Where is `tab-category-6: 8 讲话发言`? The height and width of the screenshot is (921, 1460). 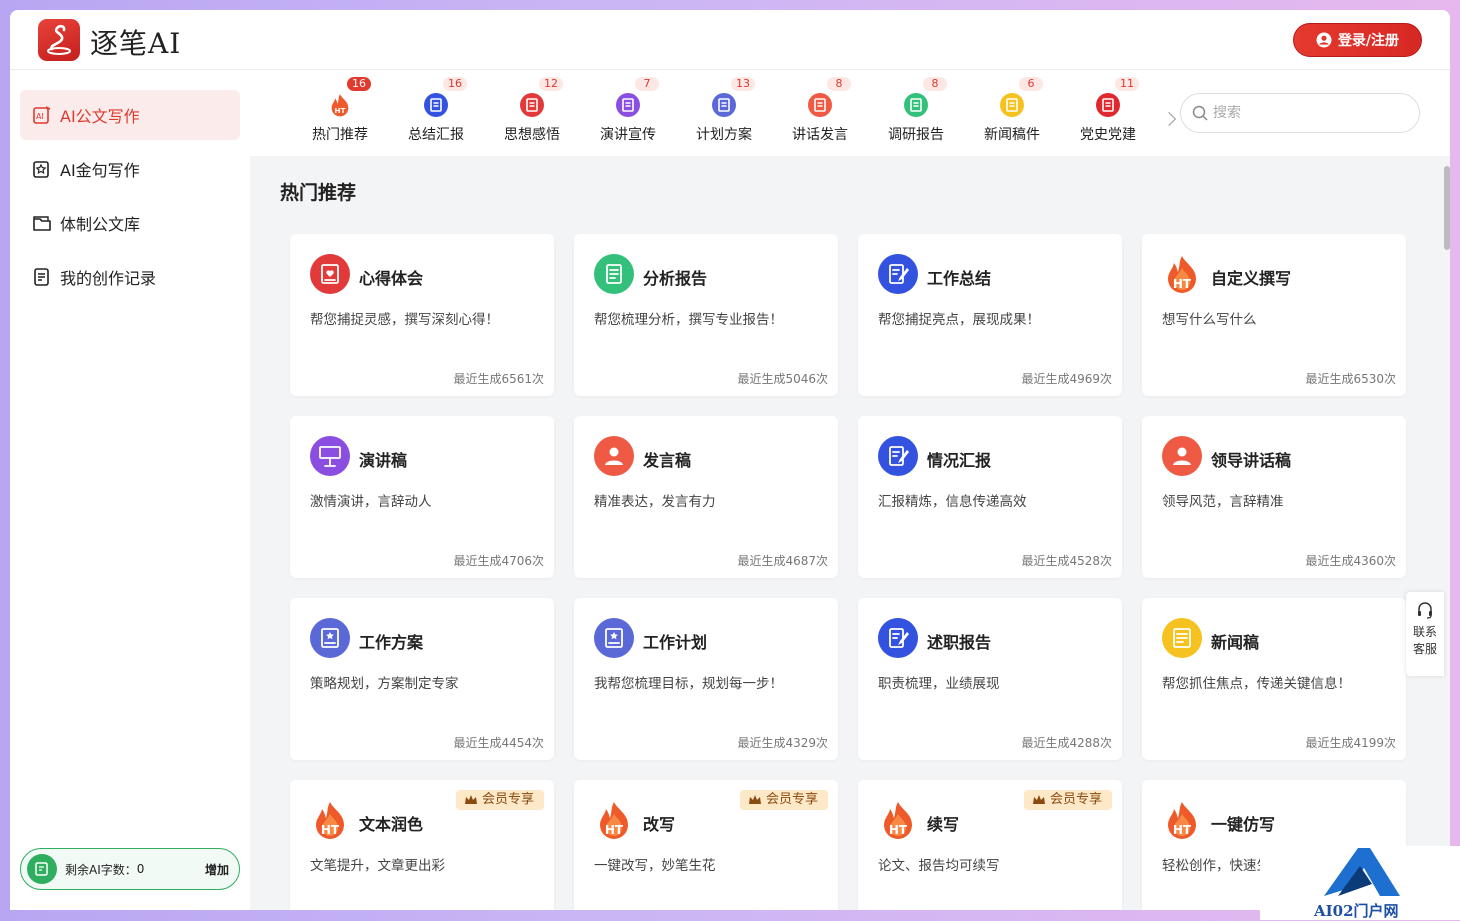 tab-category-6: 8 讲话发言 is located at coordinates (820, 113).